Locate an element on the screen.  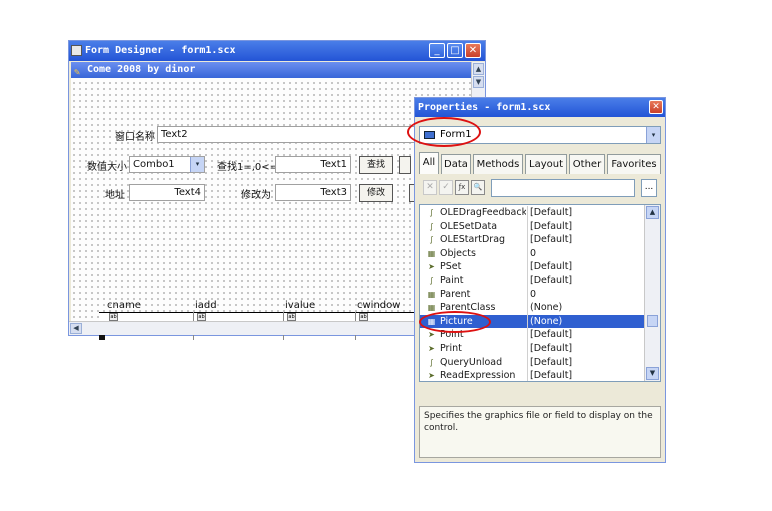
tab-other: Other is located at coordinates (587, 164).